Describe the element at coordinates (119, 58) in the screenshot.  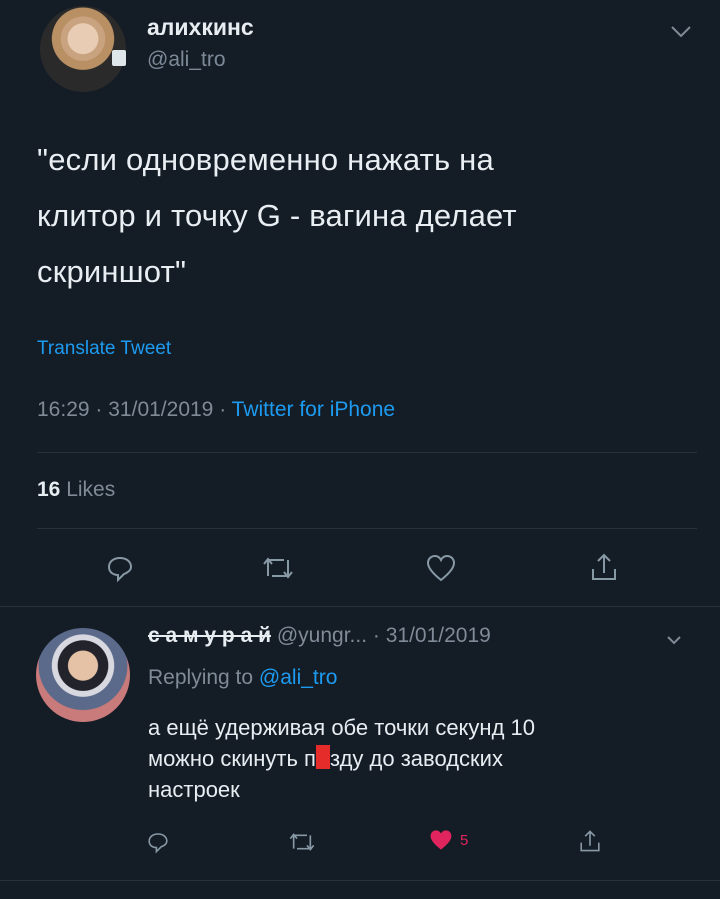
I see `verified-tag-icon` at that location.